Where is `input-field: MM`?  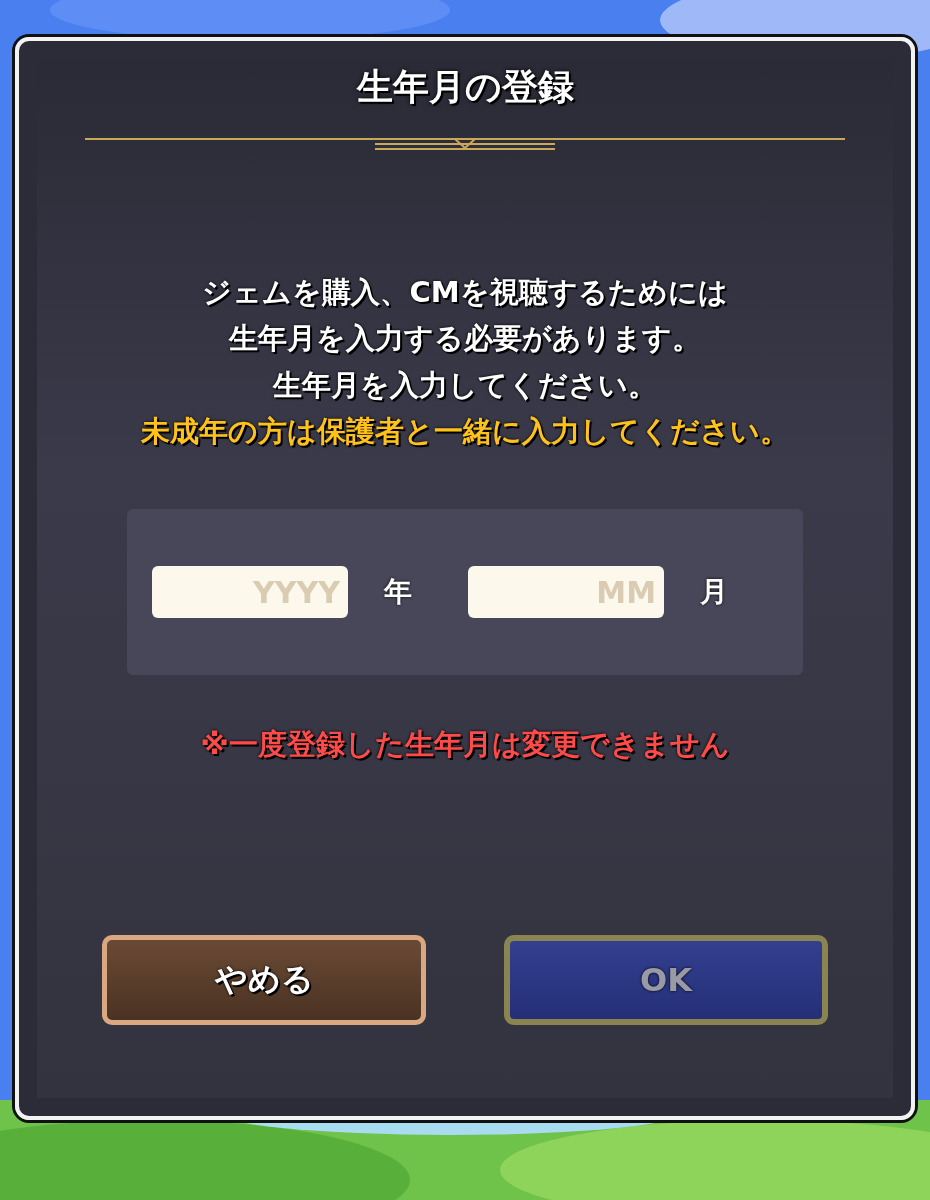 input-field: MM is located at coordinates (566, 592).